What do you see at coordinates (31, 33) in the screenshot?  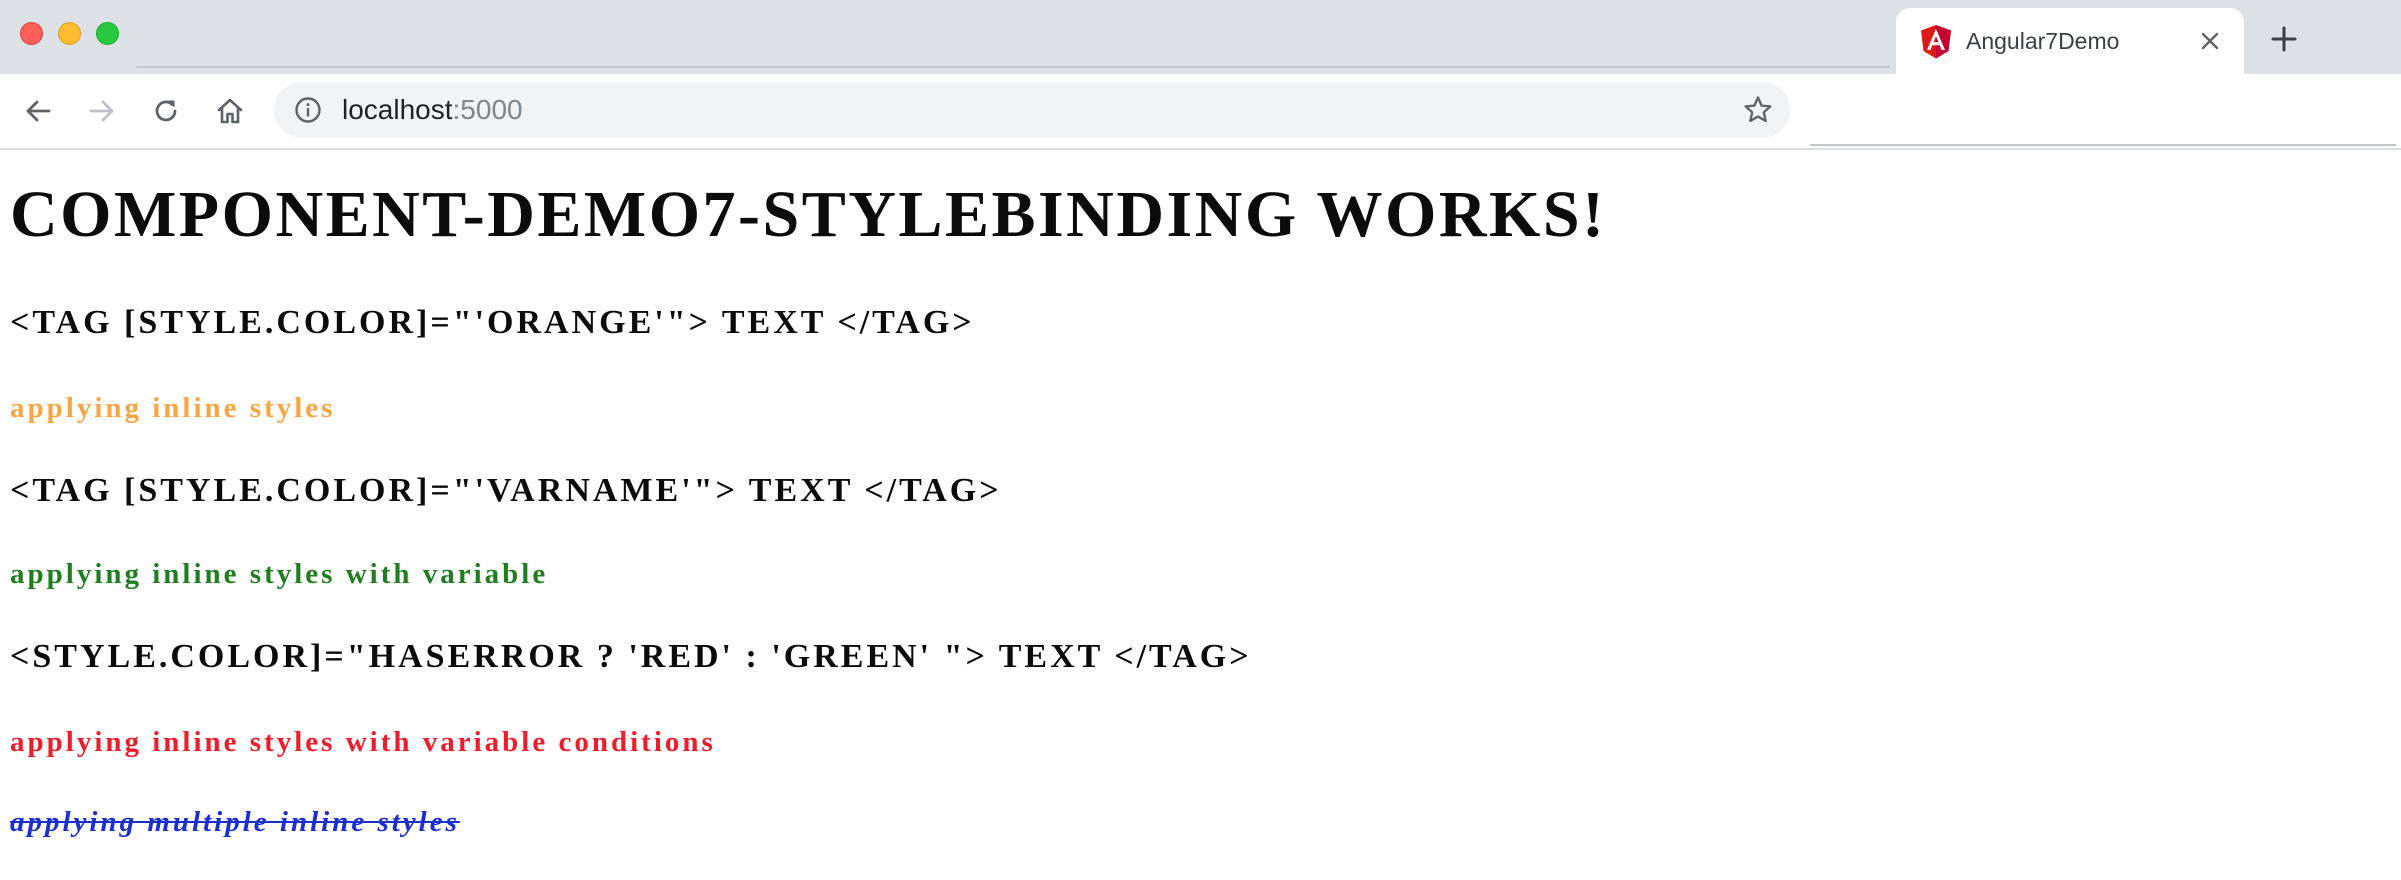 I see `window-close-button` at bounding box center [31, 33].